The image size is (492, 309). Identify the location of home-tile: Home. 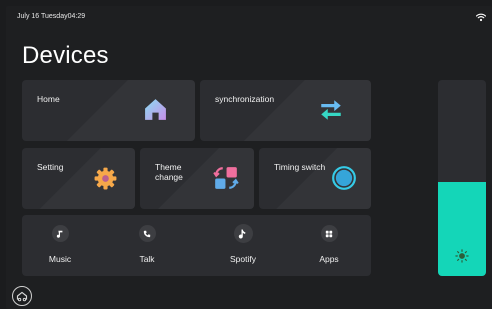
(108, 110).